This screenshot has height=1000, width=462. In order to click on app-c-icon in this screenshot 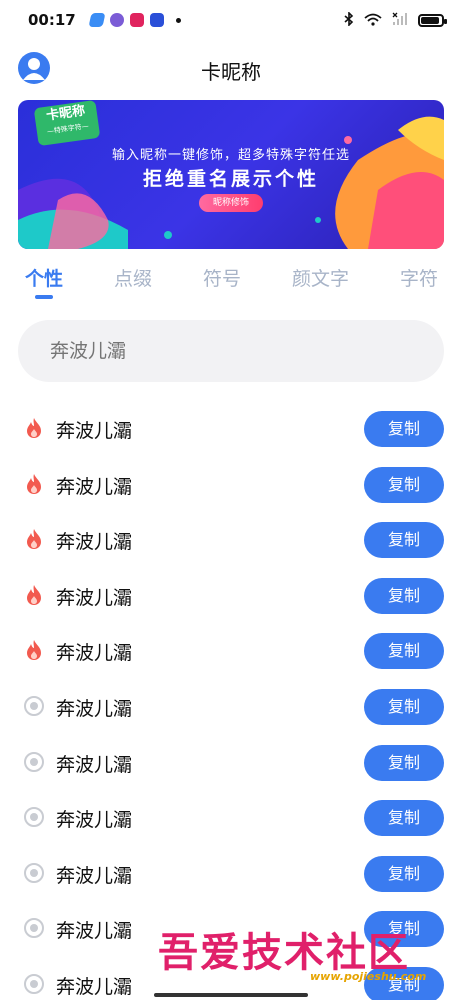, I will do `click(136, 20)`.